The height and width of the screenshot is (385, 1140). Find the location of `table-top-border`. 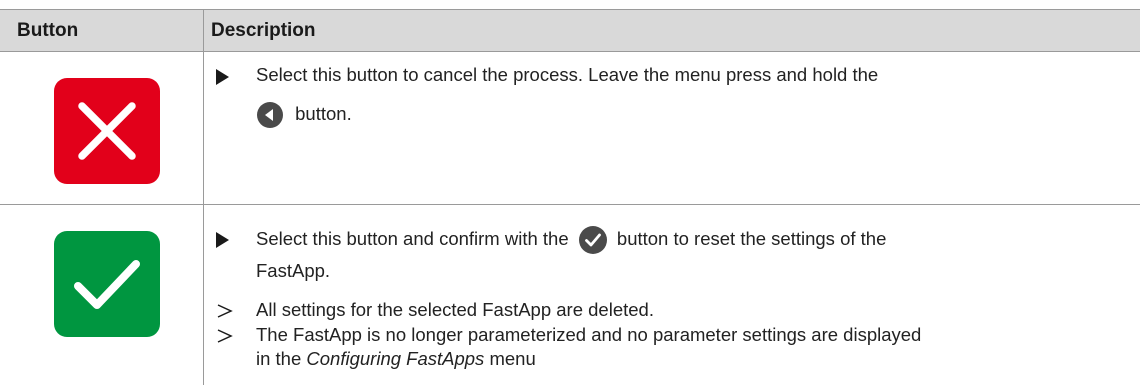

table-top-border is located at coordinates (570, 9).